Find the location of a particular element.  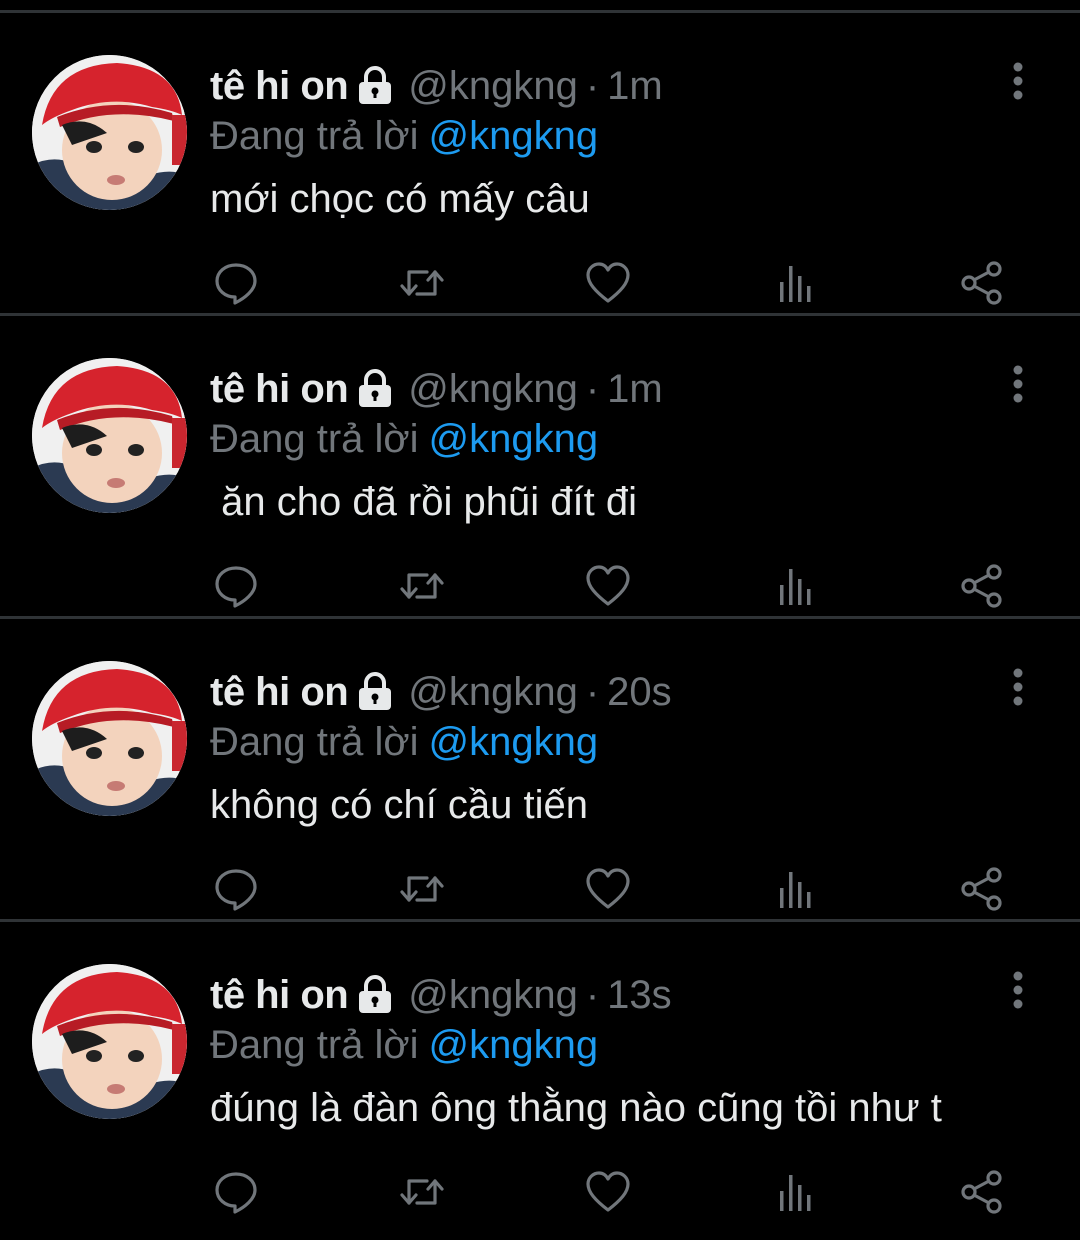

tweet-header: tê hi on @kngkng · 13s is located at coordinates (600, 995).